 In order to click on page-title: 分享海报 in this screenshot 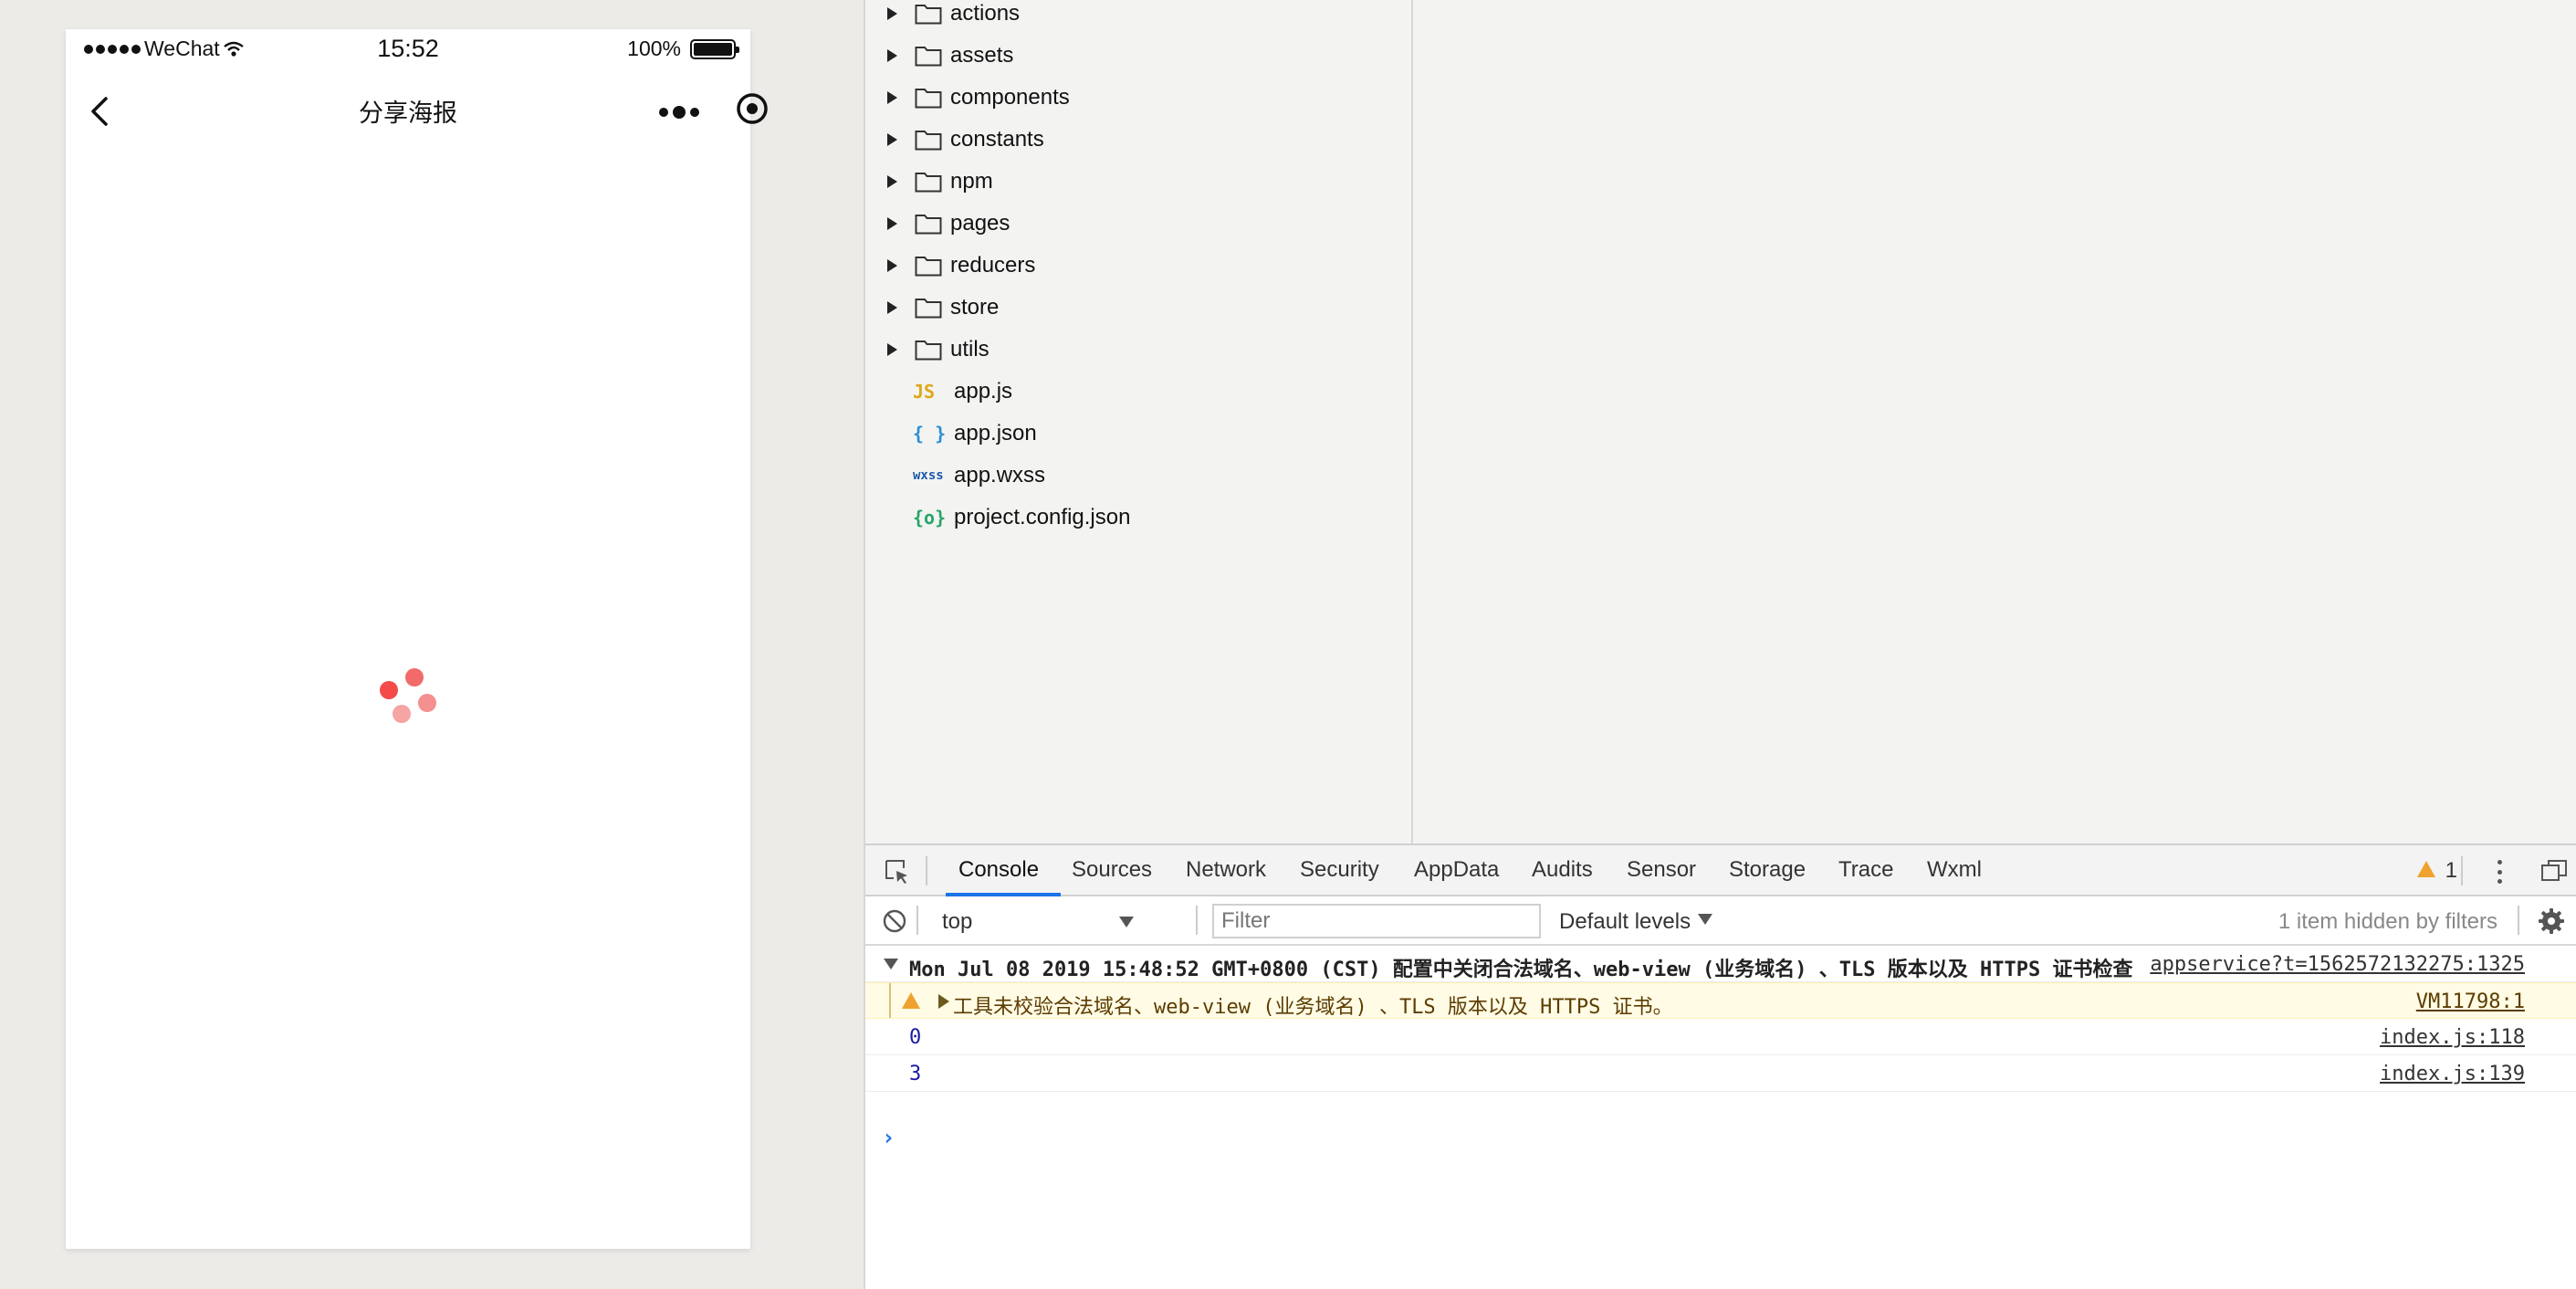, I will do `click(408, 113)`.